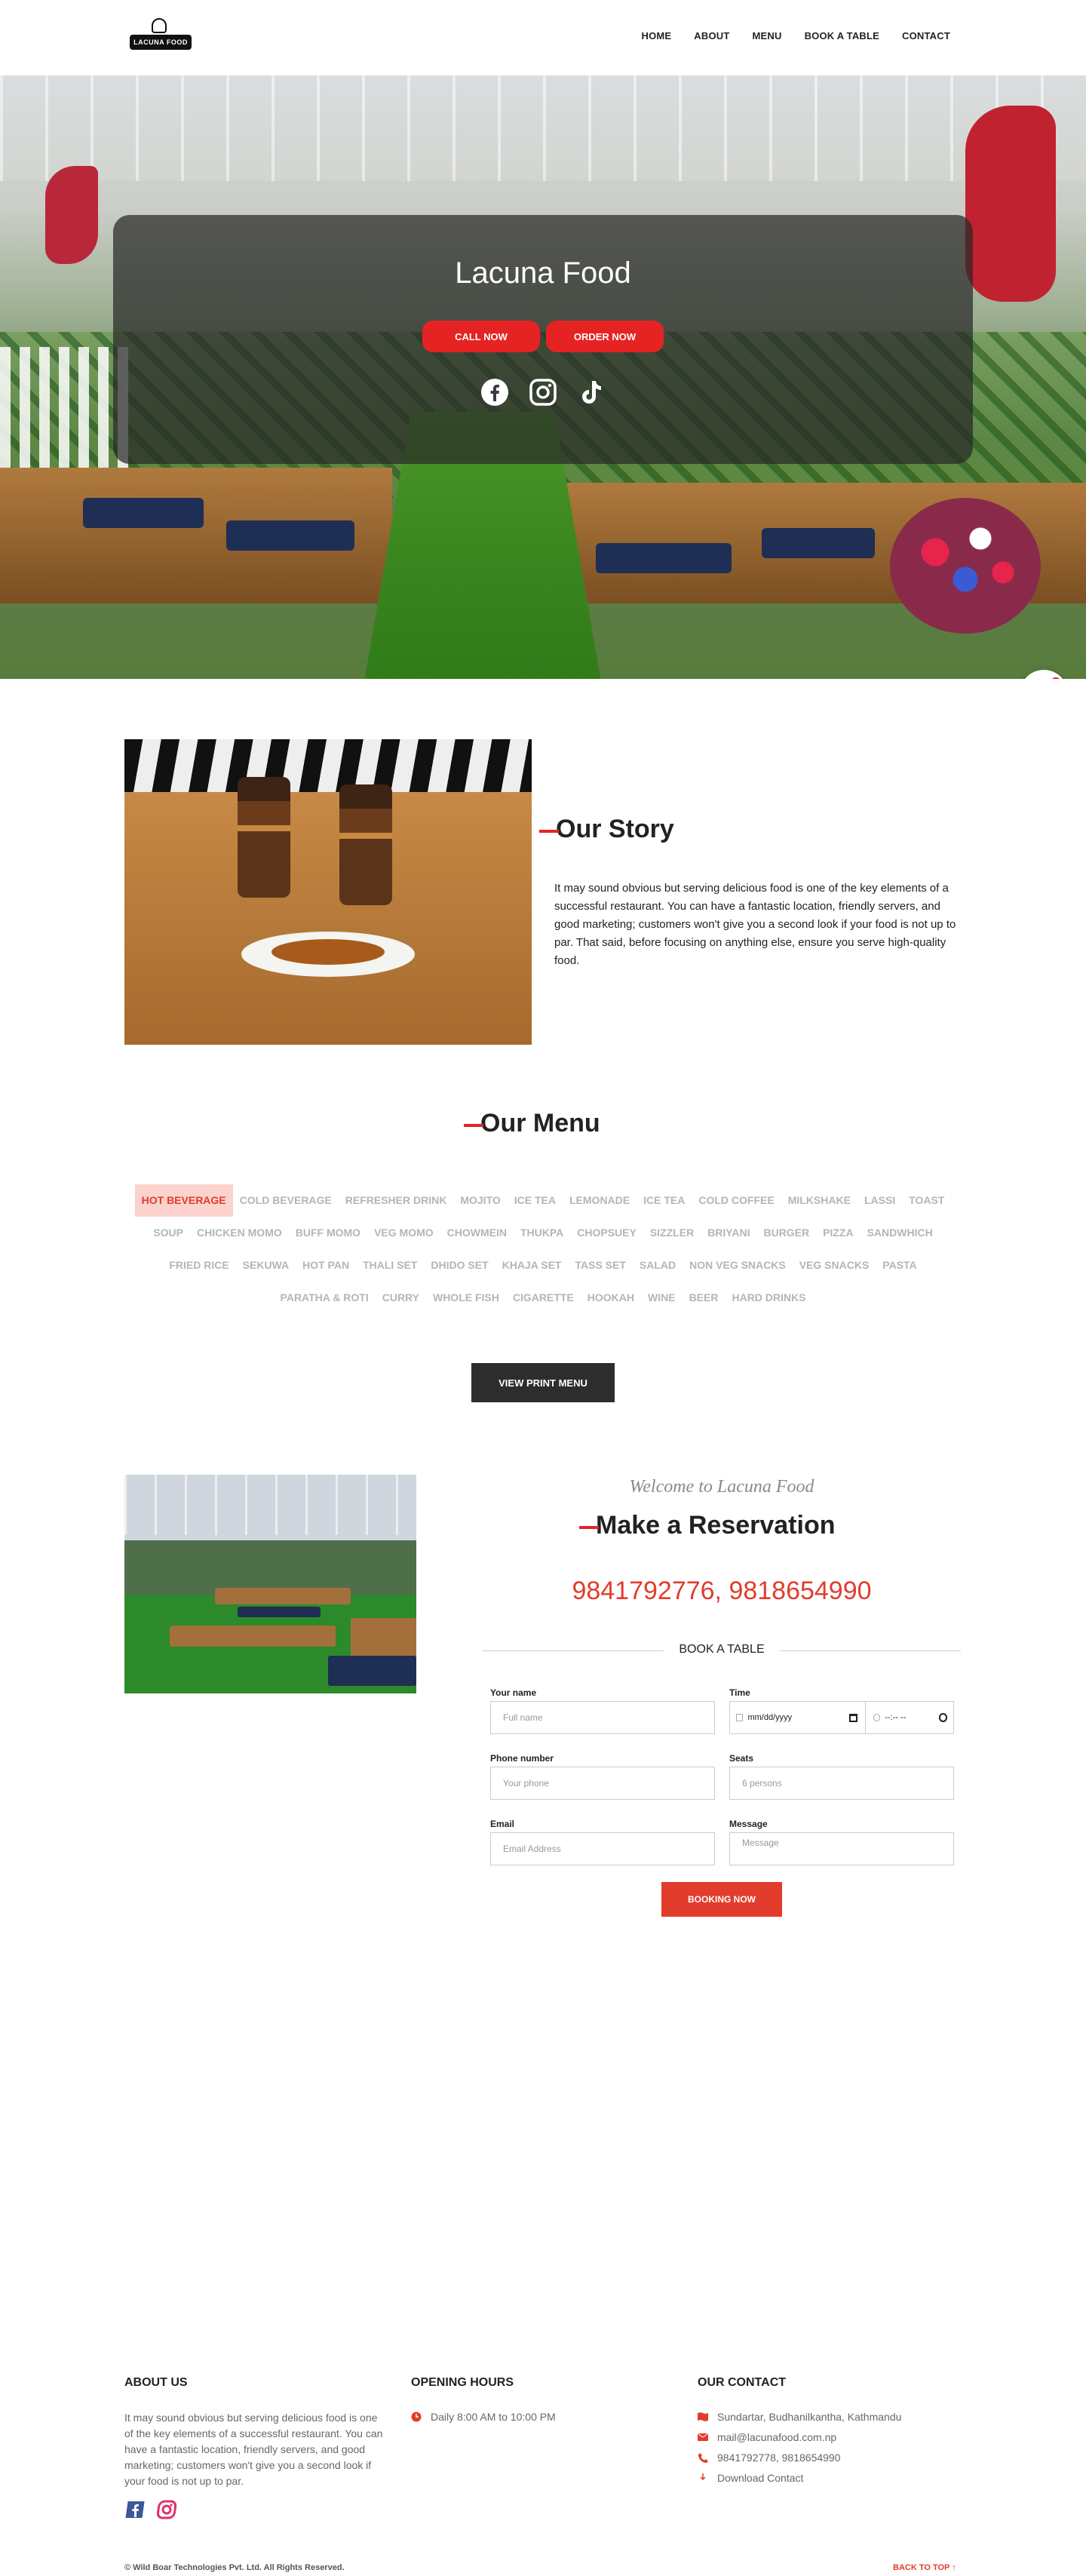 The image size is (1086, 2576). I want to click on reservation-image-roof, so click(270, 1505).